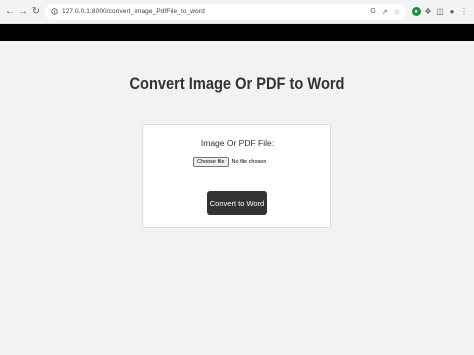 The image size is (474, 355). Describe the element at coordinates (10, 12) in the screenshot. I see `back-arrow-icon: ←` at that location.